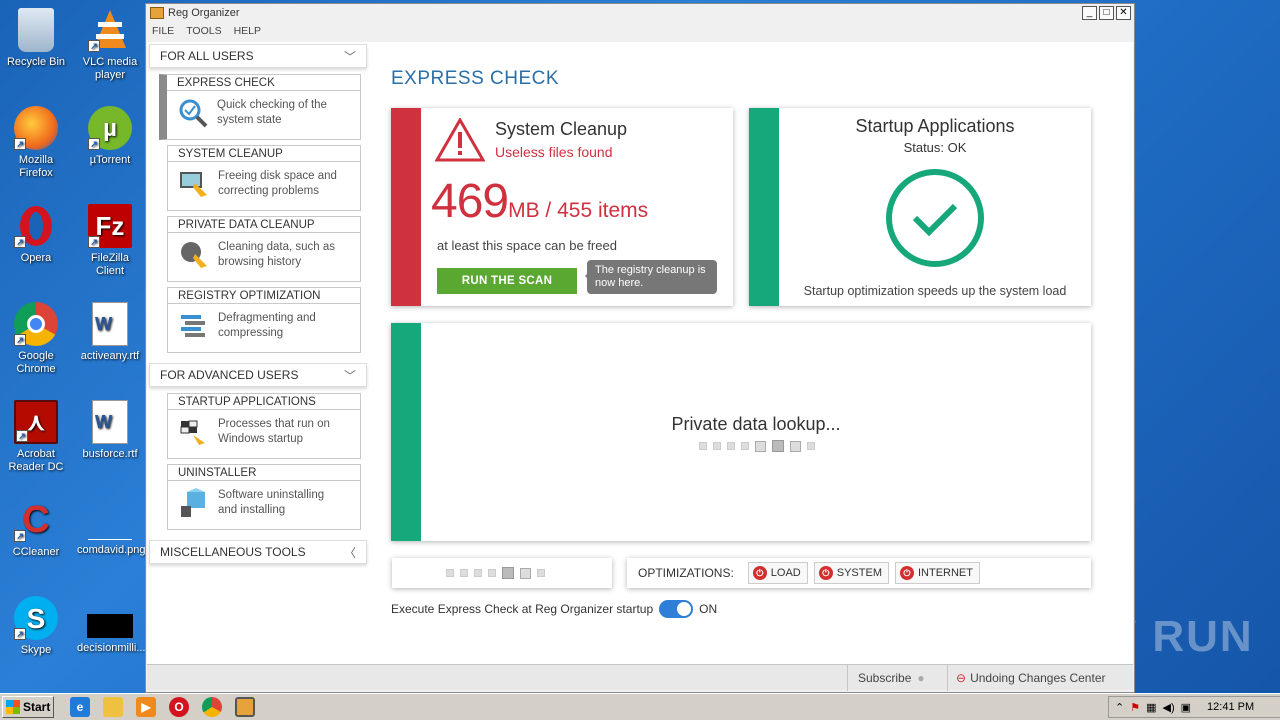 This screenshot has height=720, width=1280. What do you see at coordinates (961, 678) in the screenshot?
I see `undo-icon: ⊖` at bounding box center [961, 678].